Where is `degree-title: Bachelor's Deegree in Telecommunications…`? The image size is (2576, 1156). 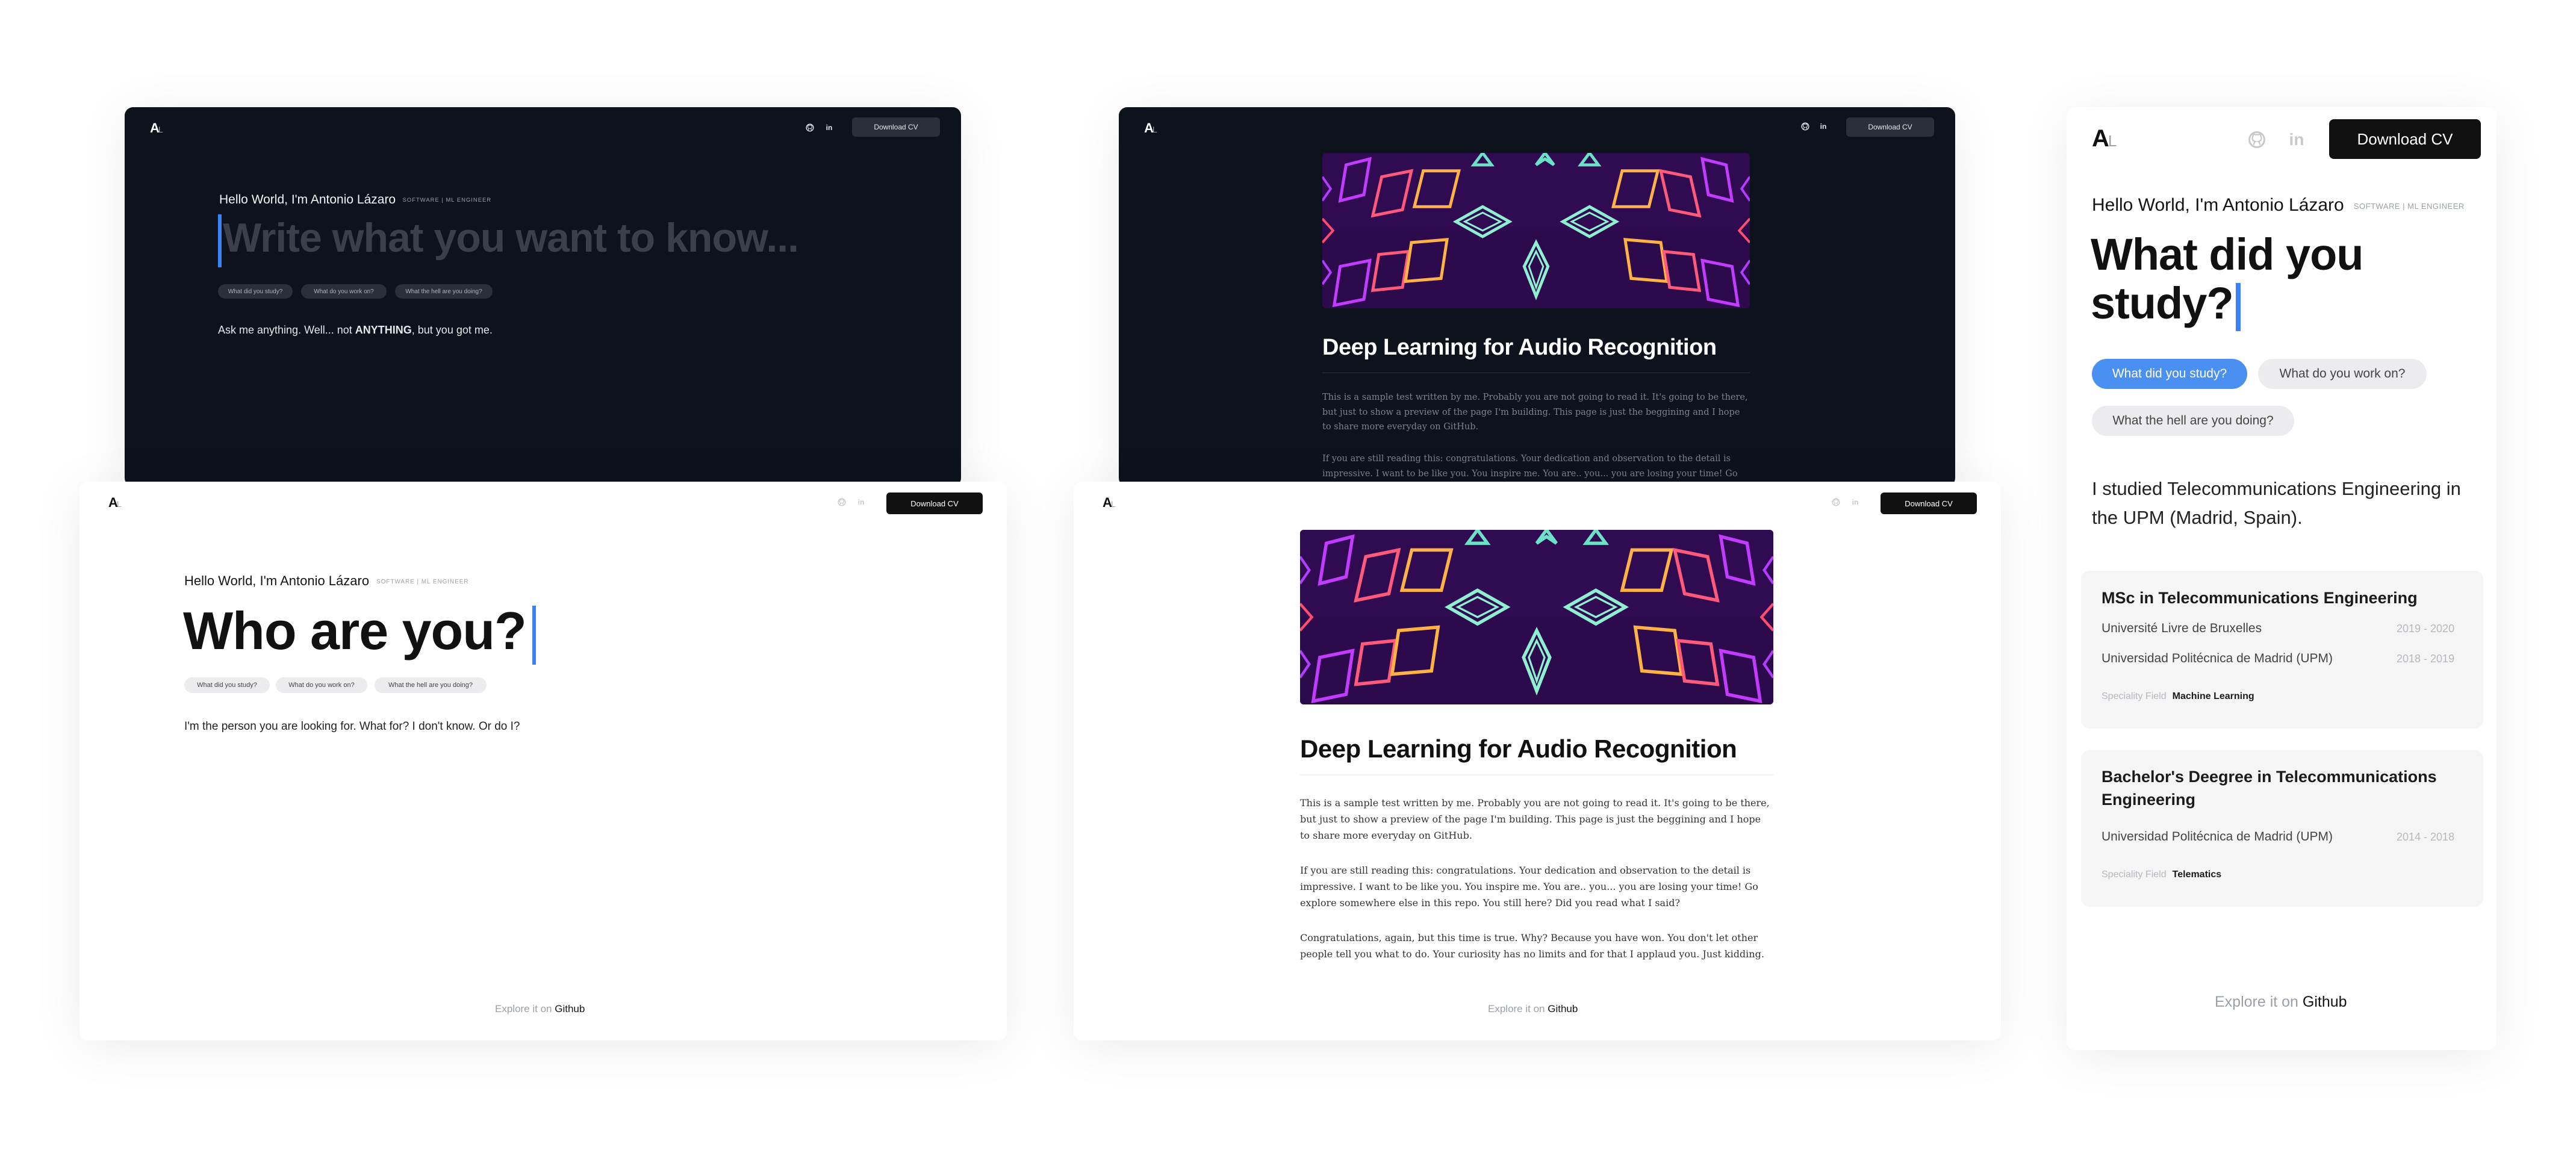 degree-title: Bachelor's Deegree in Telecommunications… is located at coordinates (2269, 788).